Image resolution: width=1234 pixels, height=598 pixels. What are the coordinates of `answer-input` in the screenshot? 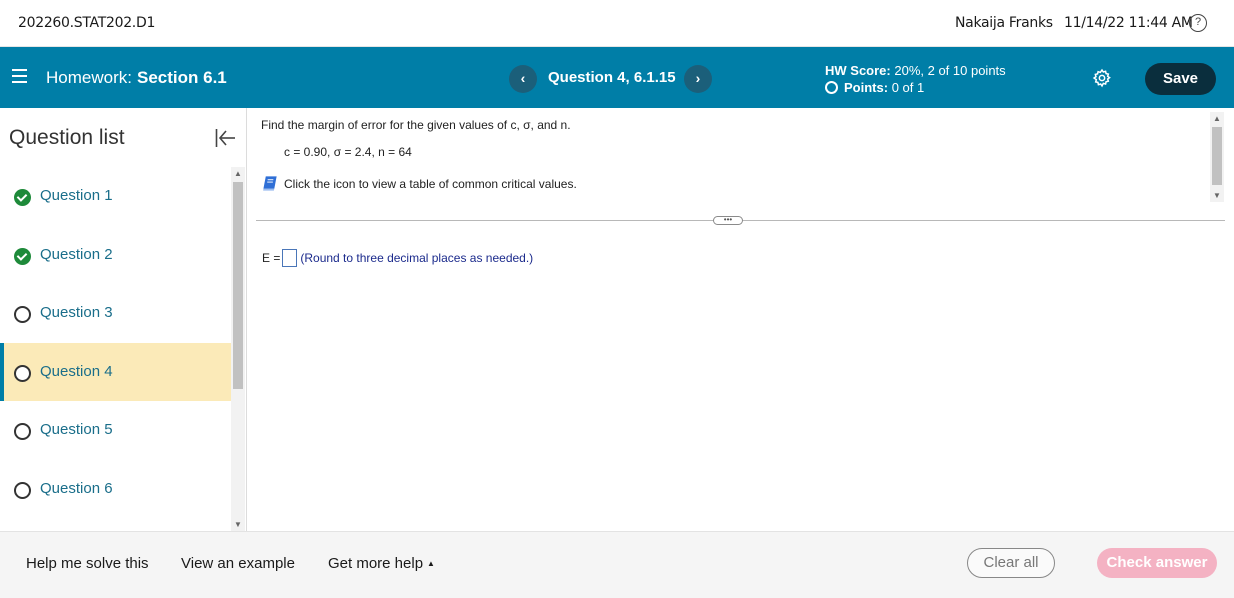 It's located at (290, 258).